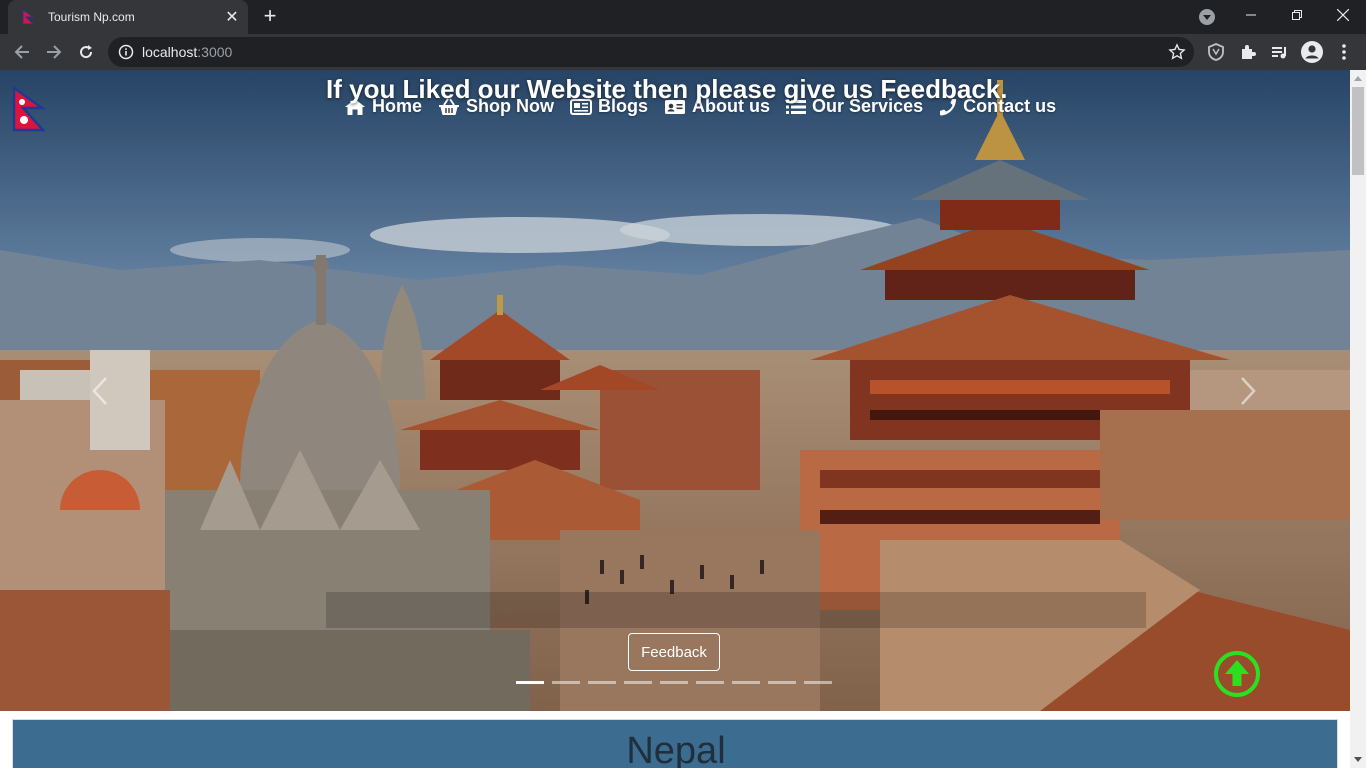 This screenshot has width=1366, height=768. I want to click on reload-button, so click(86, 52).